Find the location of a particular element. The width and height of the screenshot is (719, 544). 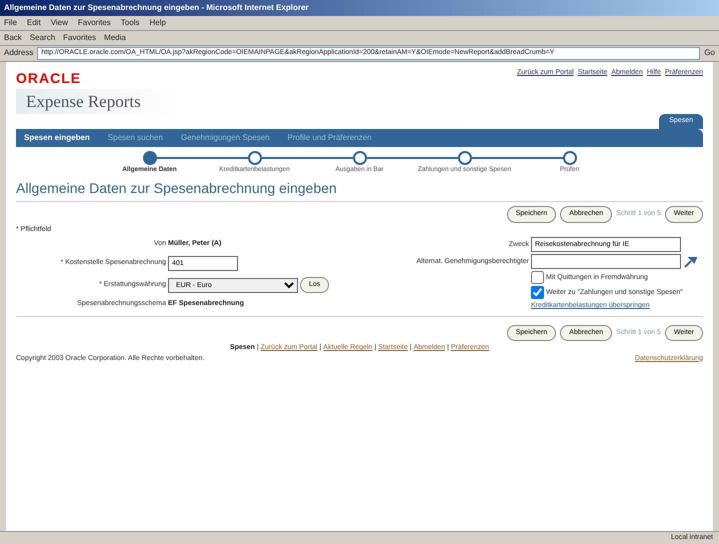

toolbar-button: Media is located at coordinates (115, 38).